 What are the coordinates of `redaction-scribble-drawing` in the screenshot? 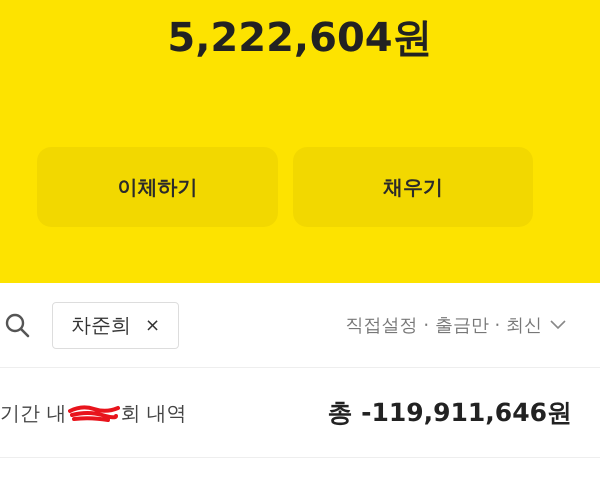 It's located at (94, 412).